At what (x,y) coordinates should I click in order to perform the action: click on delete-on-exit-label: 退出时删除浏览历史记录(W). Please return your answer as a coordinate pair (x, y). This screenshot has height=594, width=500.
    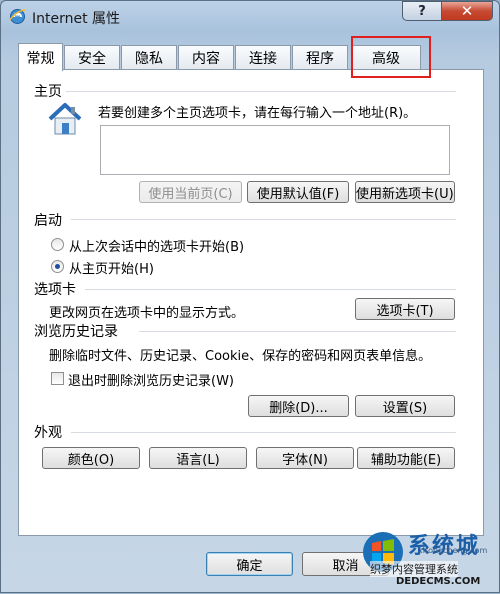
    Looking at the image, I should click on (151, 379).